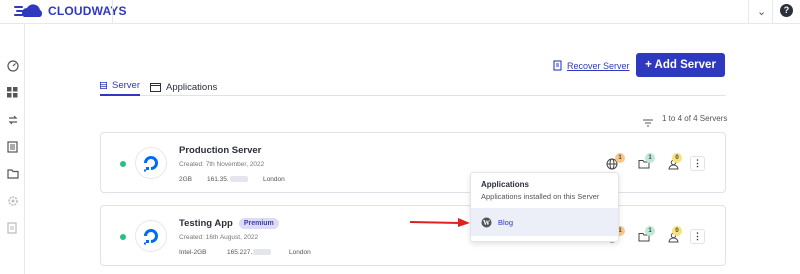 Image resolution: width=800 pixels, height=274 pixels. I want to click on filter-icon, so click(648, 123).